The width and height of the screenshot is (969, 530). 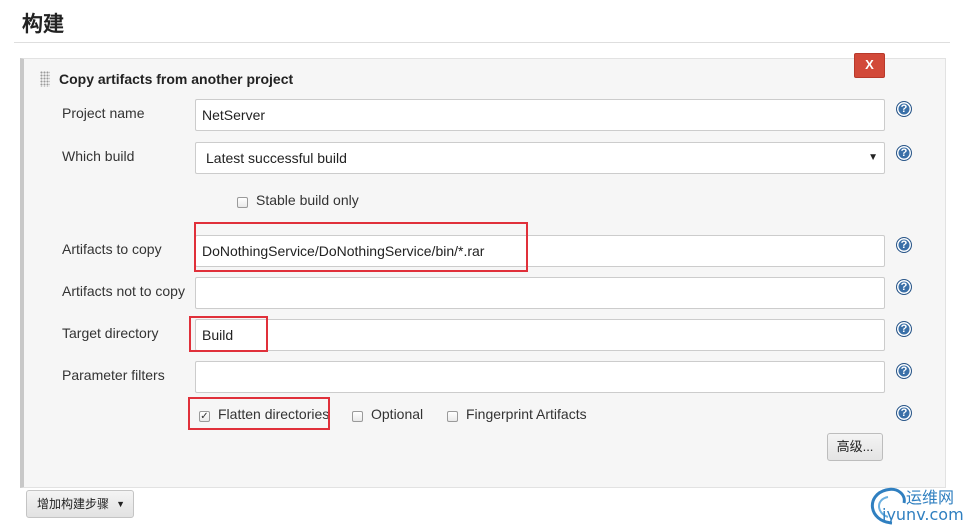 I want to click on watermark-domain: iyunv.com, so click(x=923, y=514).